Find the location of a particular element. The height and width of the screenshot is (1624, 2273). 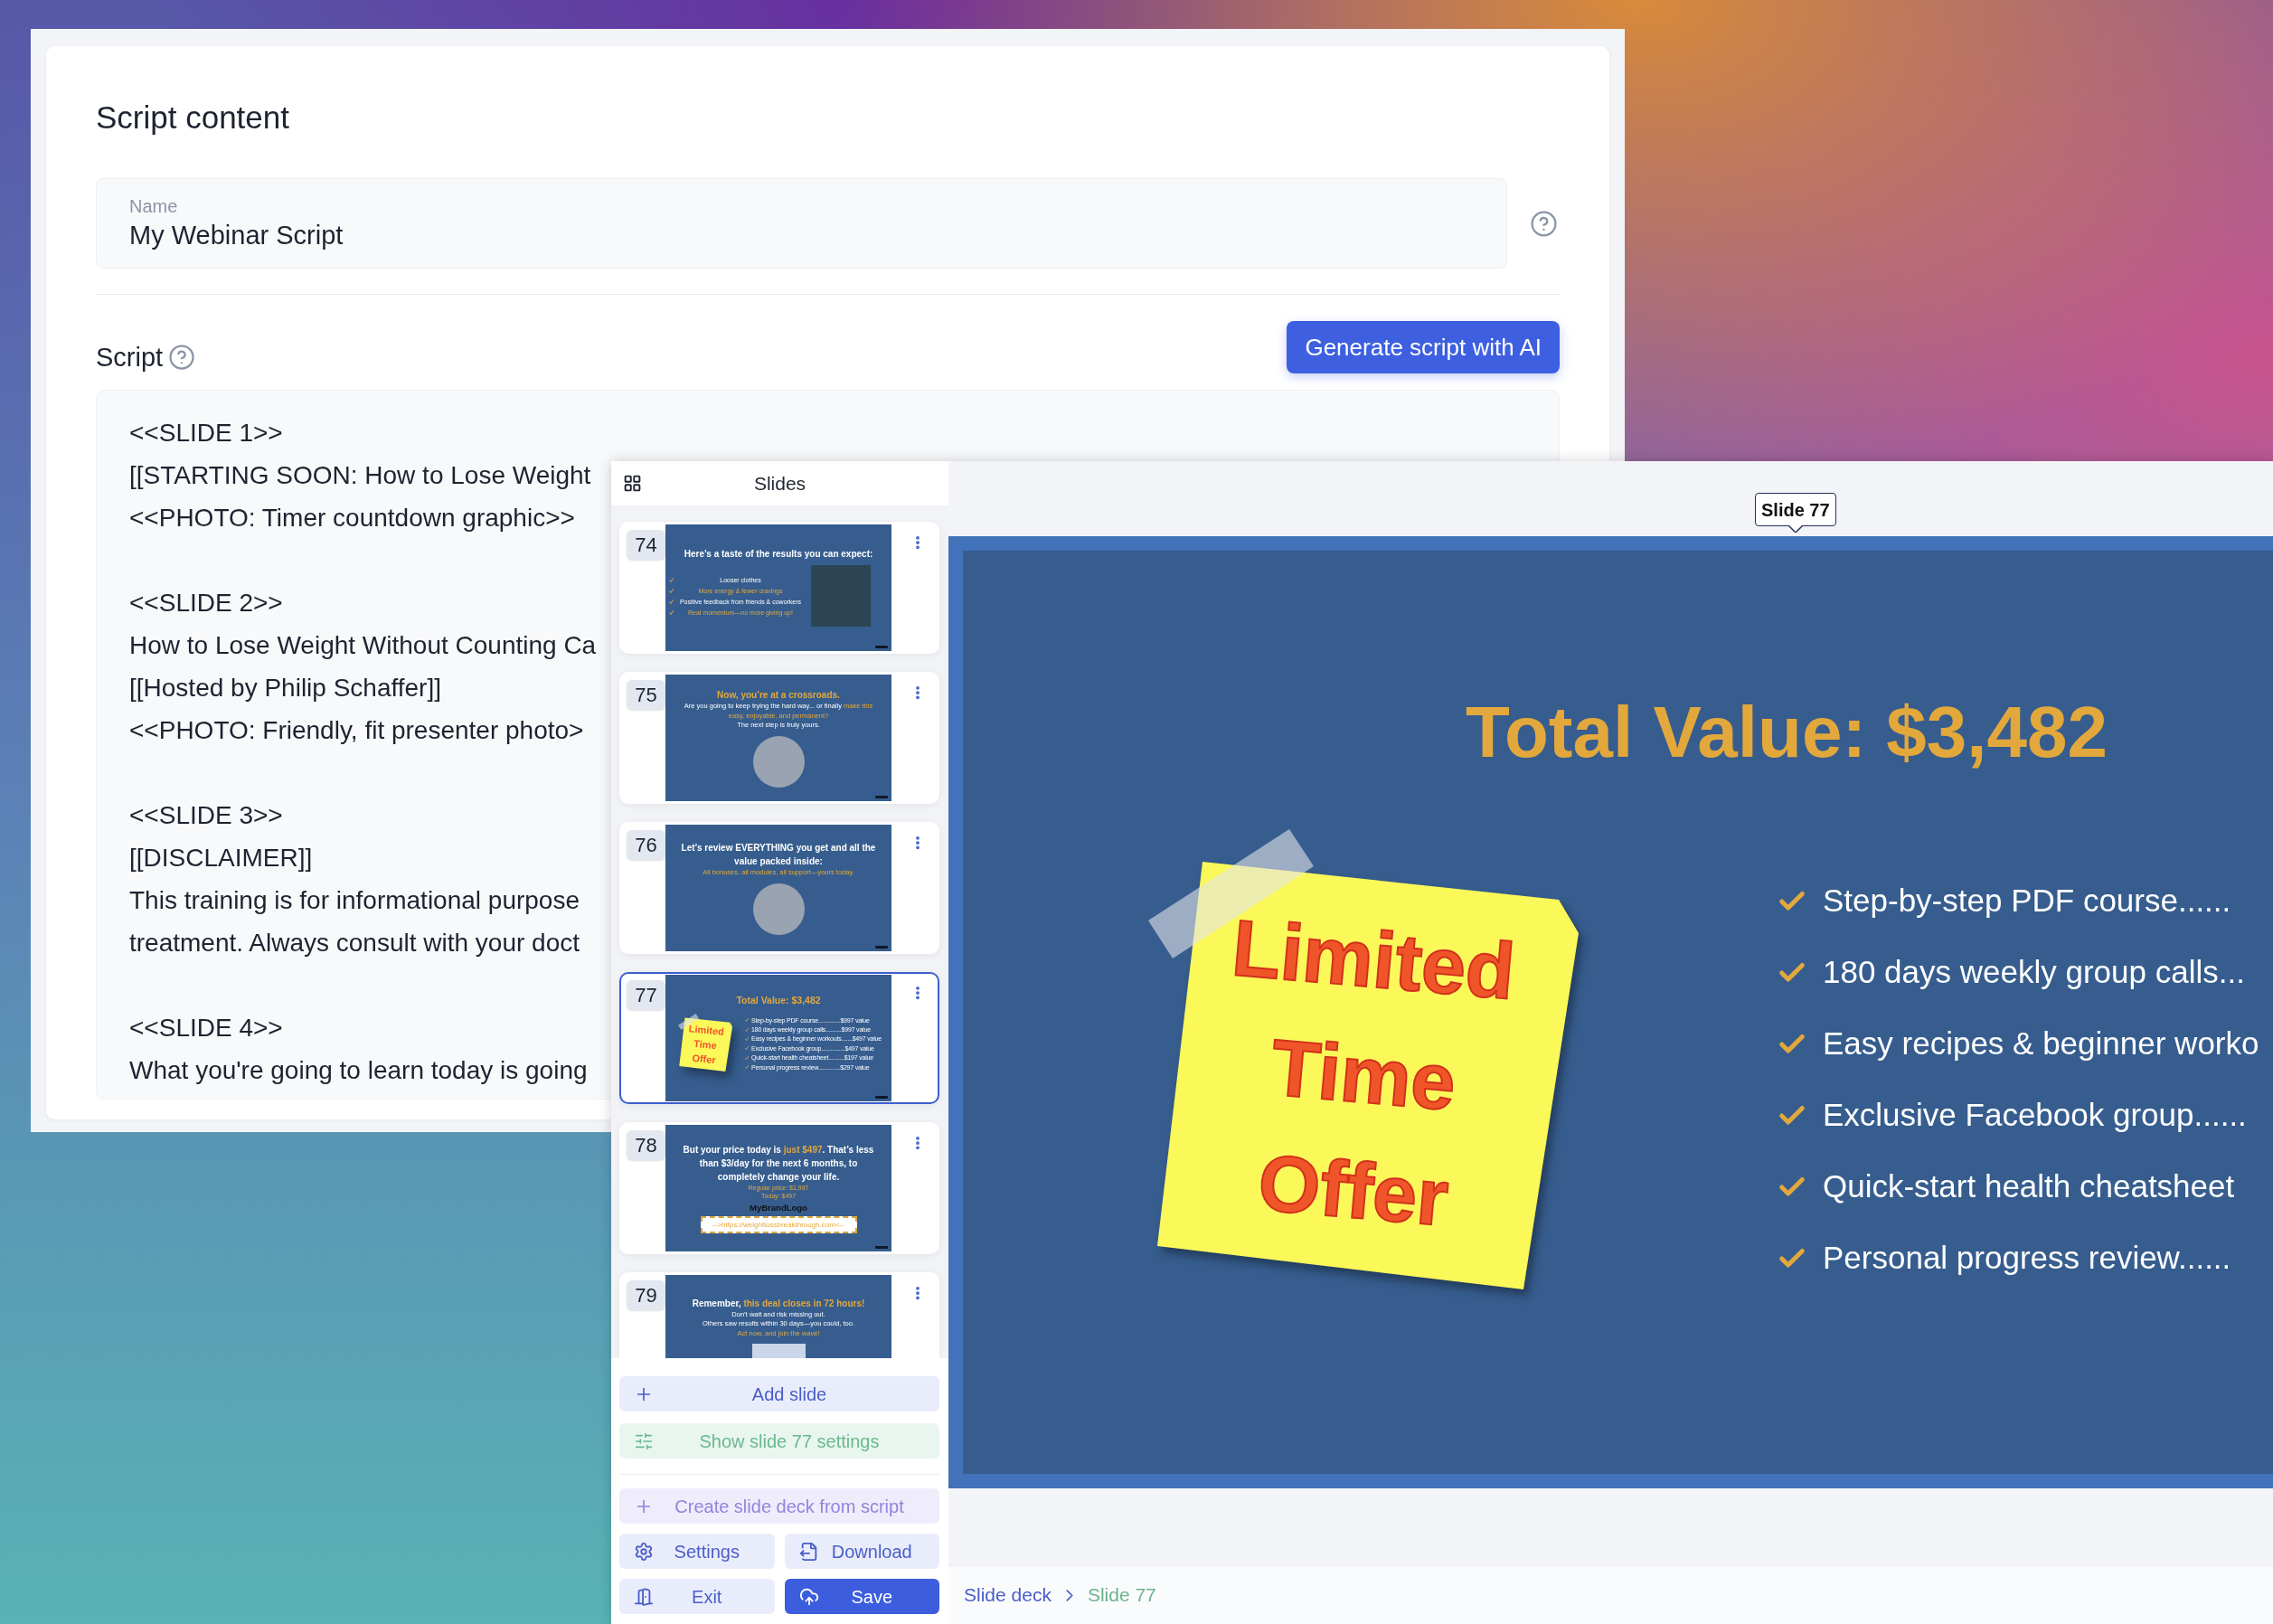

slide-number: 76 is located at coordinates (646, 845).